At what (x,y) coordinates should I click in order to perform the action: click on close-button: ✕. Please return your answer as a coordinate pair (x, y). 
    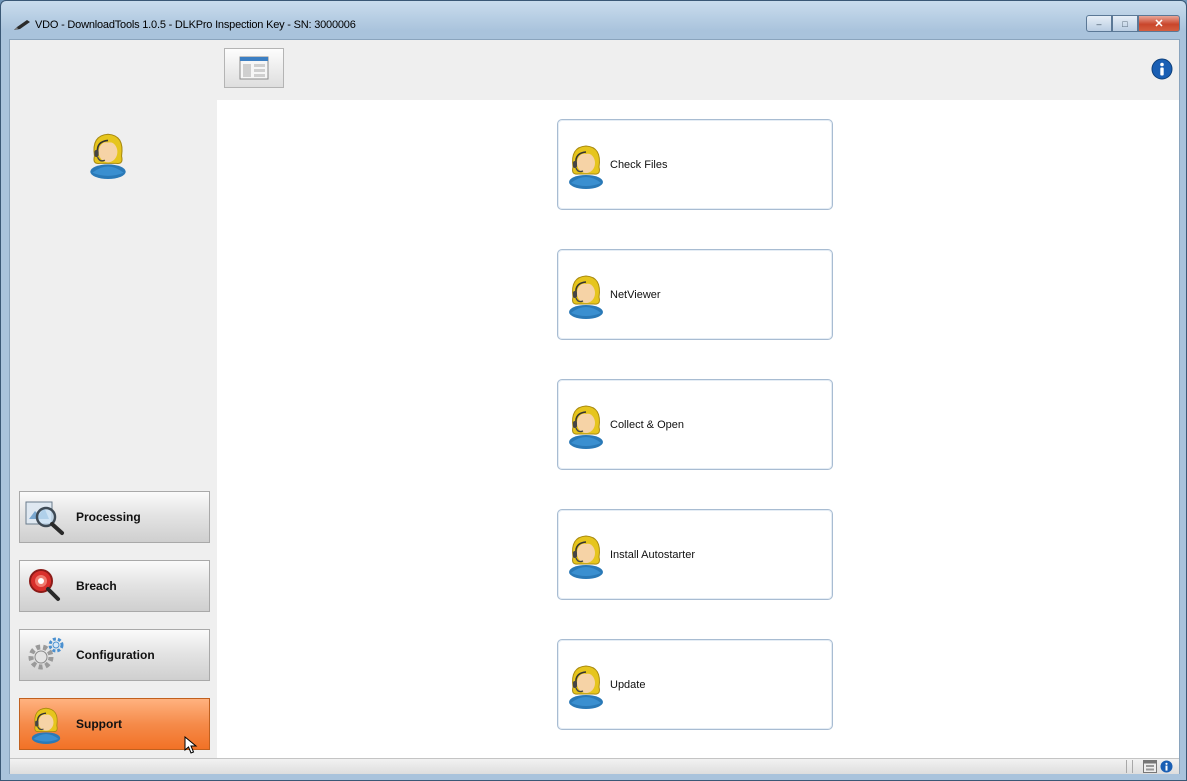
    Looking at the image, I should click on (1159, 23).